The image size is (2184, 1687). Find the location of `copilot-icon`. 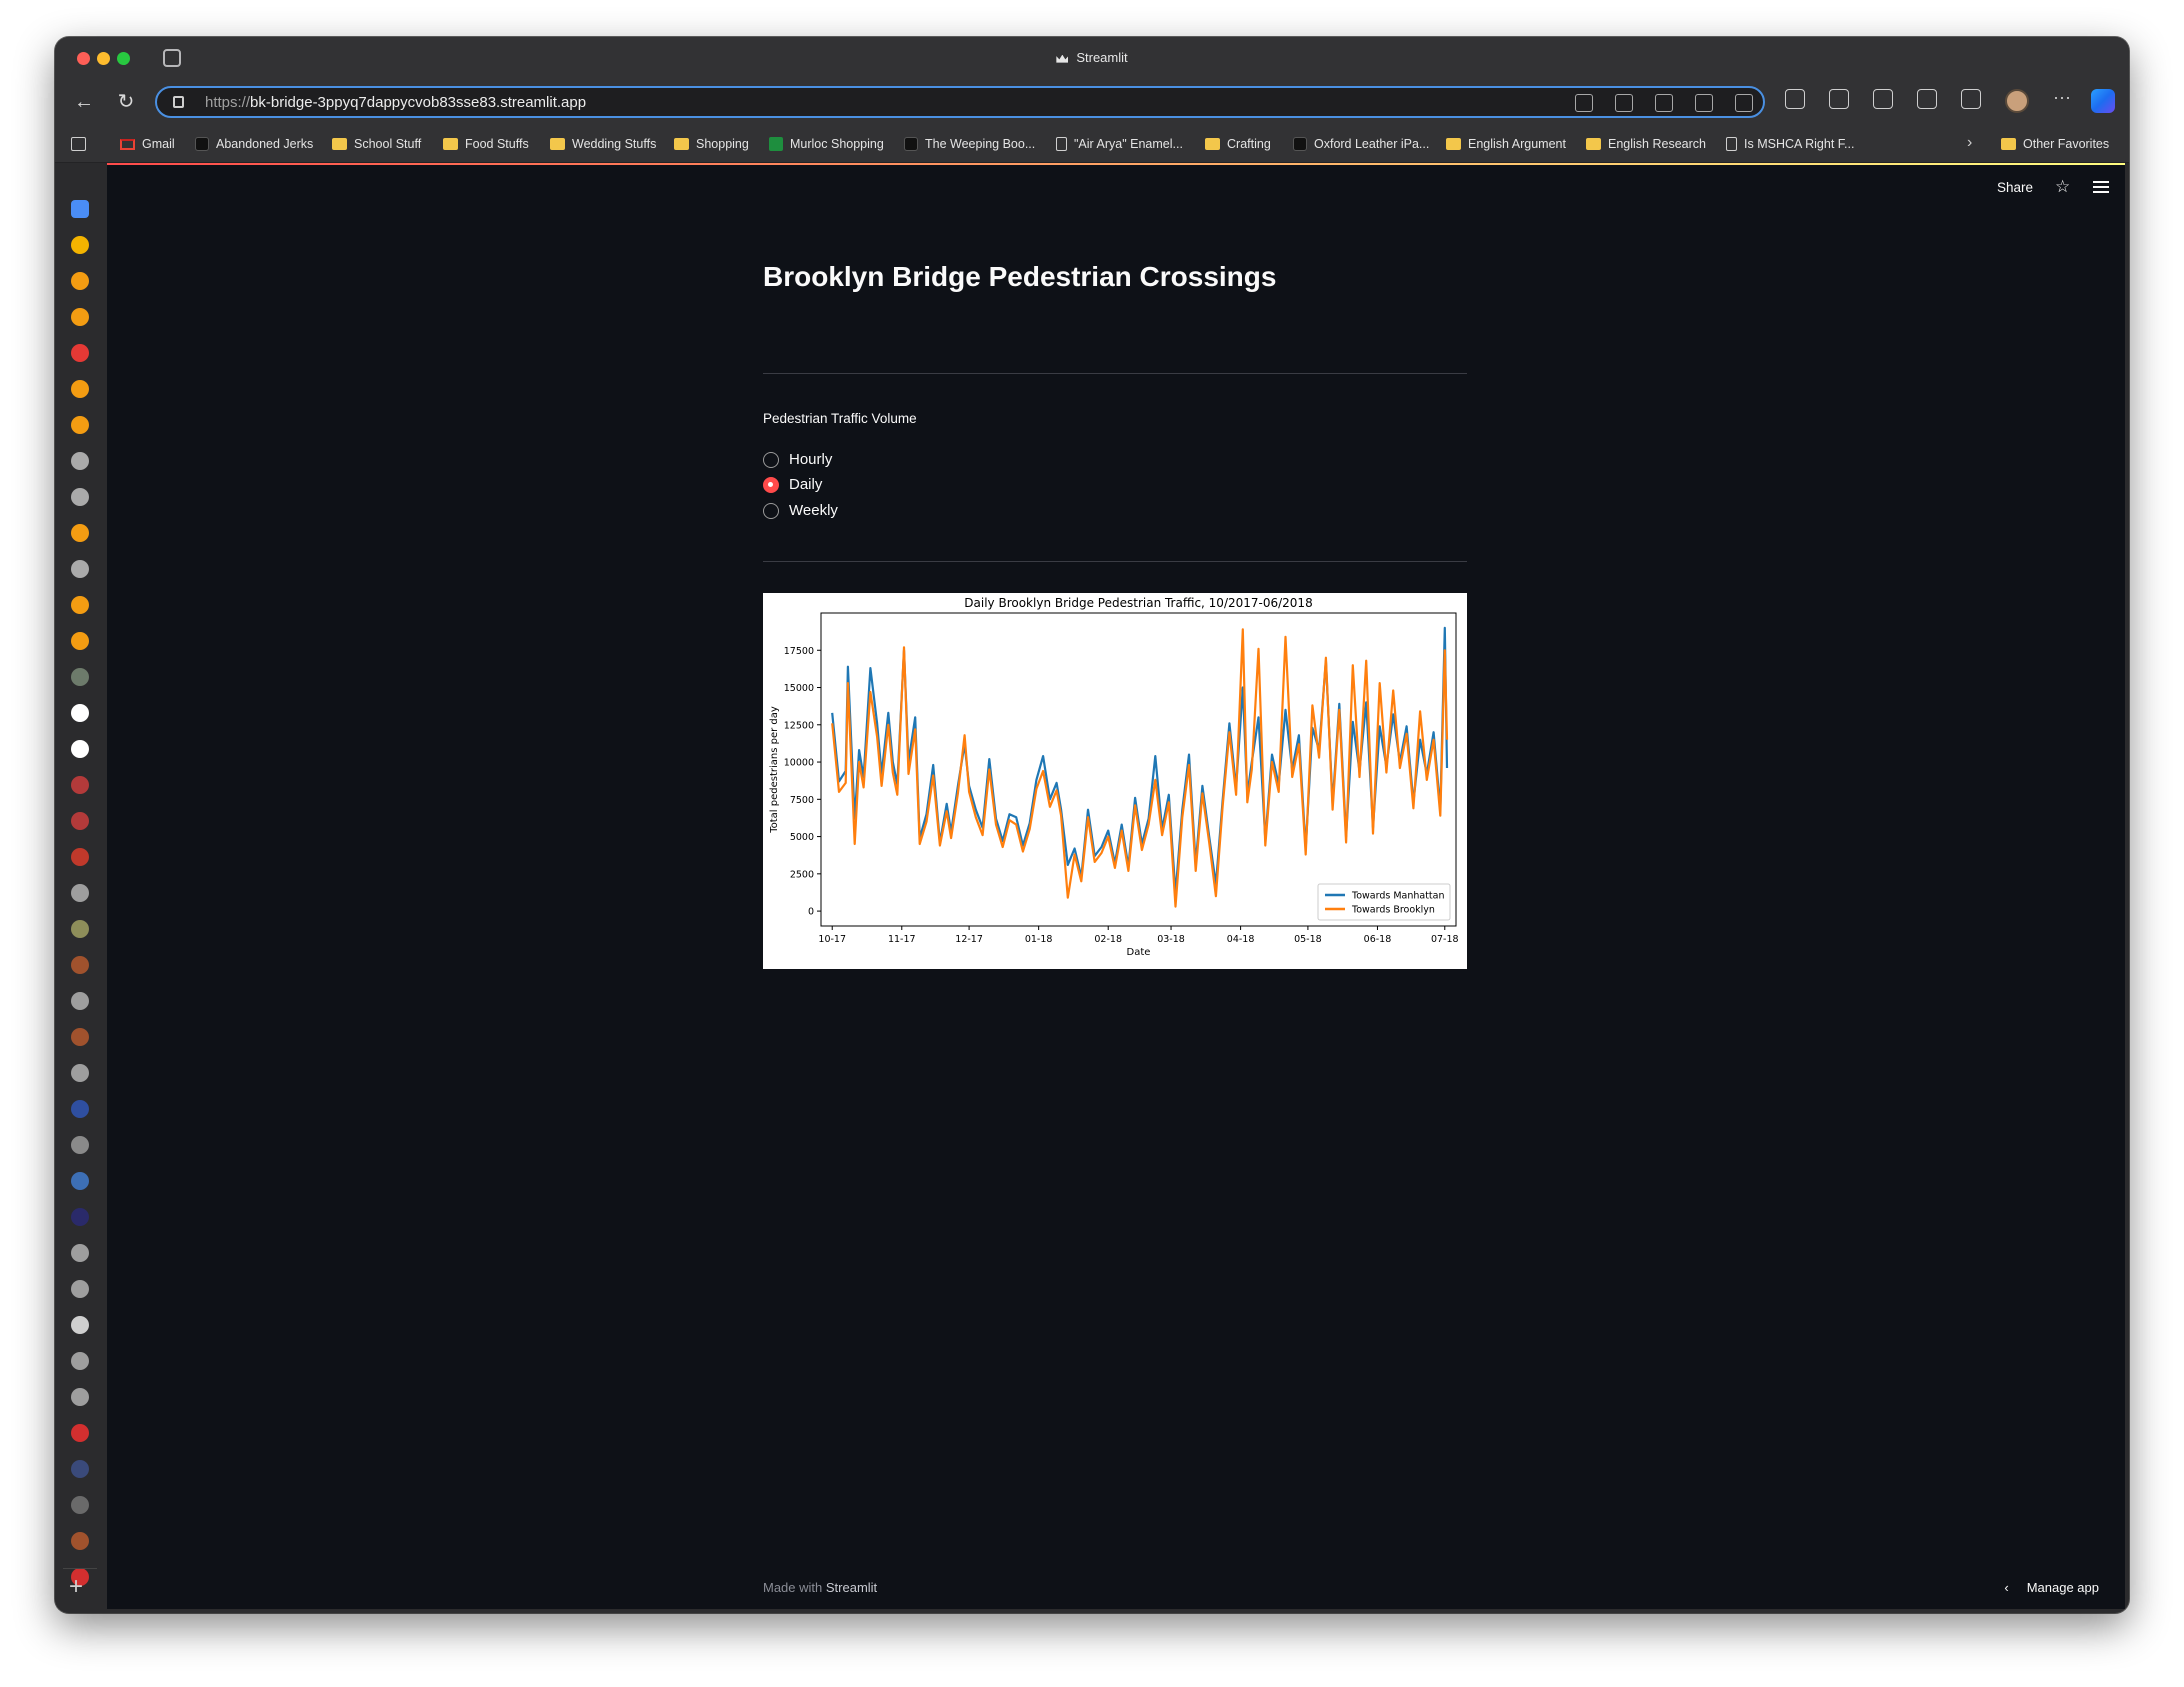

copilot-icon is located at coordinates (2103, 101).